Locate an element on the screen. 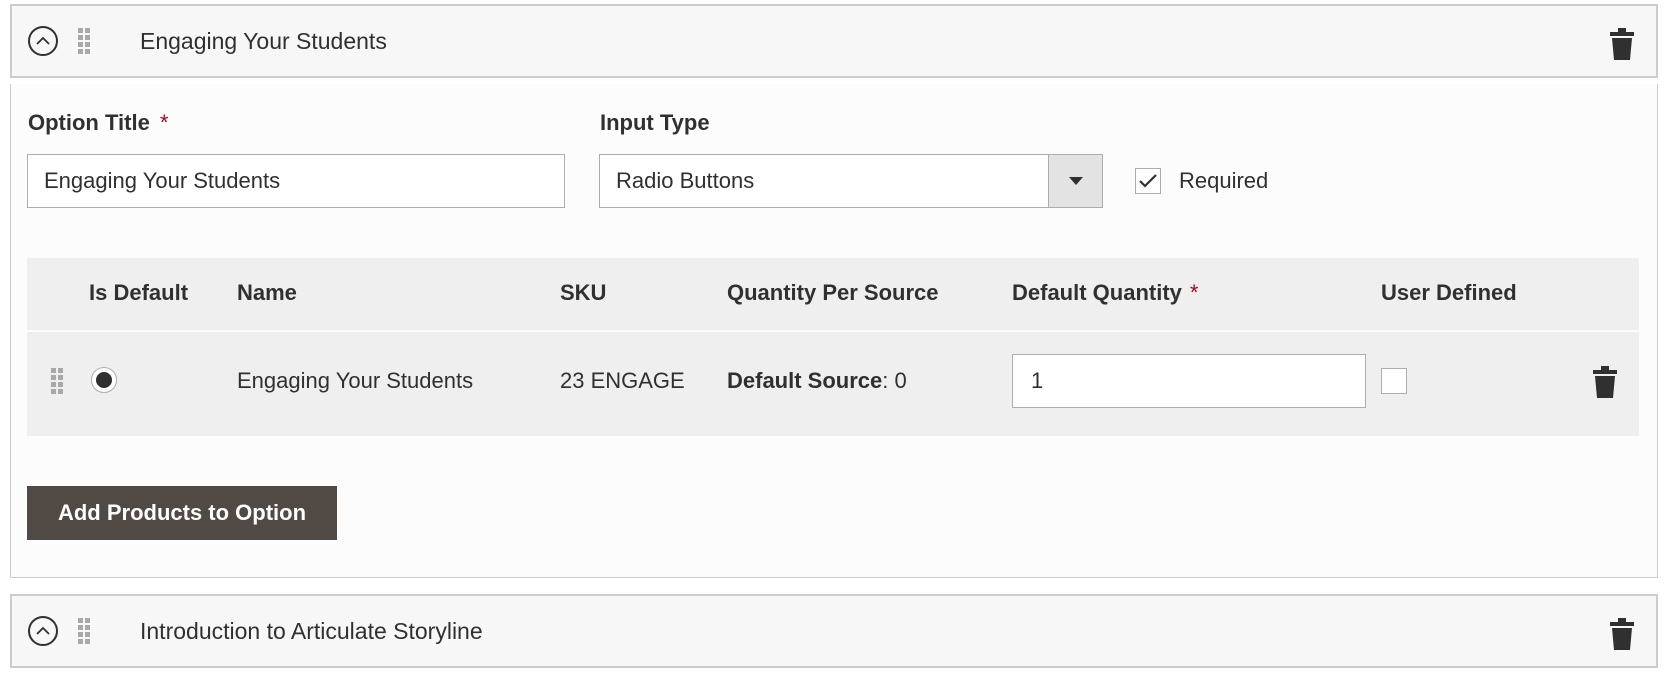 This screenshot has width=1666, height=676. input-type-select: Radio Buttons is located at coordinates (851, 181).